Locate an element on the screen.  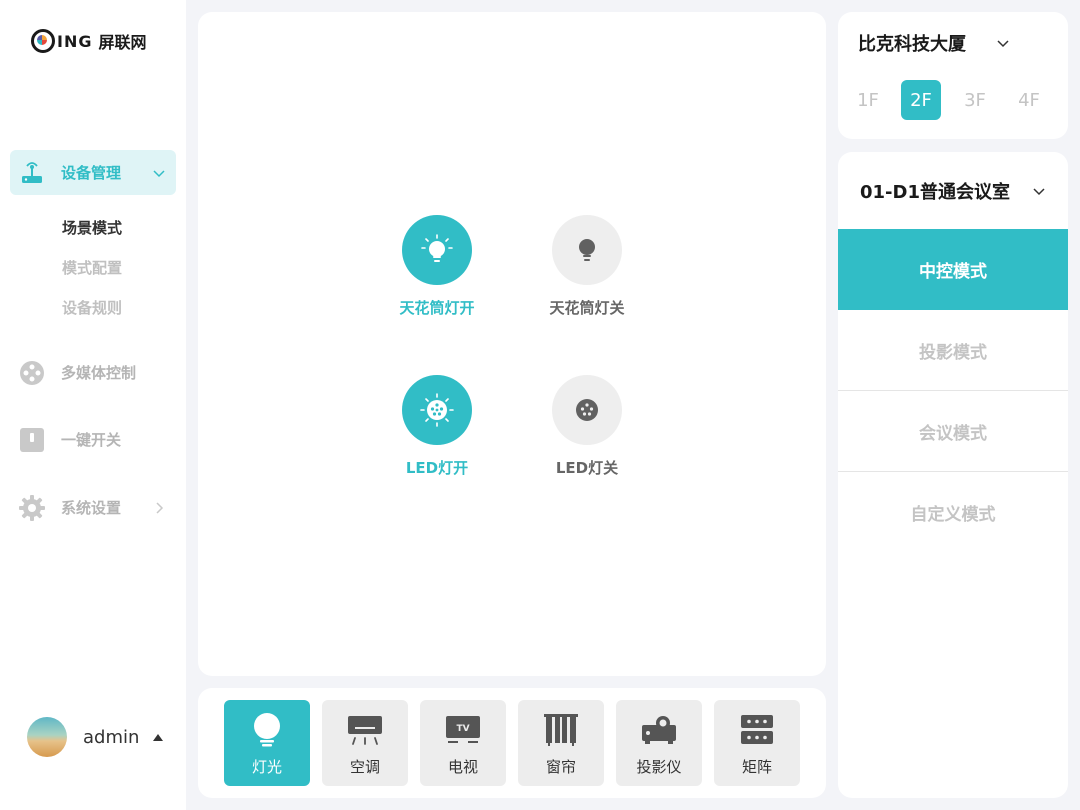
device-tab-label: 投影仪 is located at coordinates (659, 767).